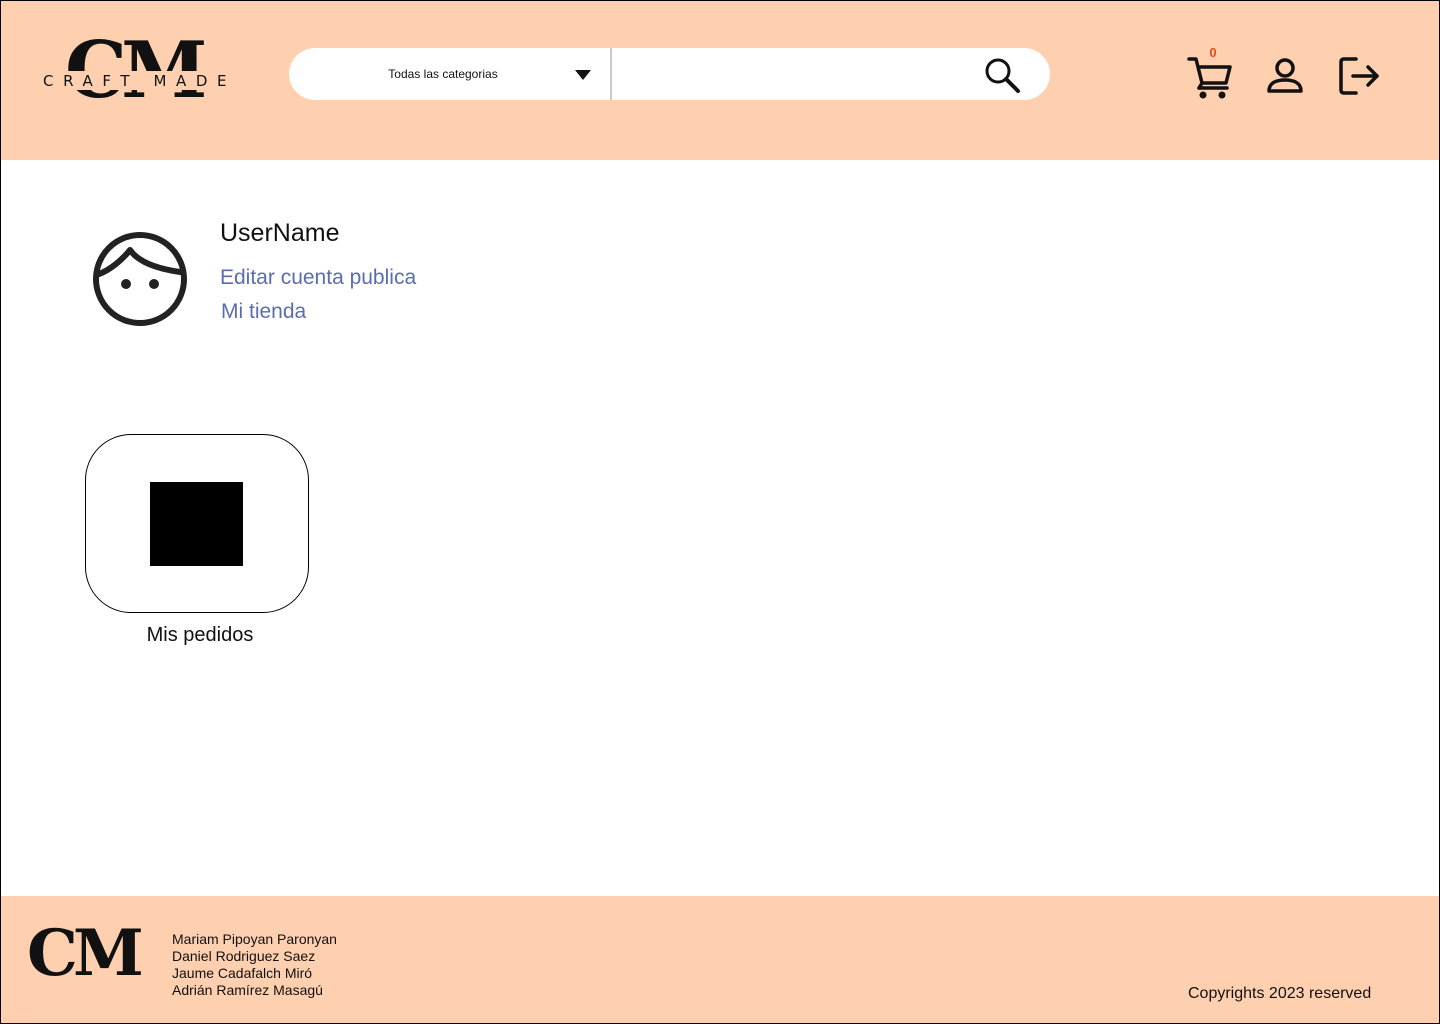 This screenshot has height=1024, width=1440. I want to click on brand-logo: CM CRAFT MADE, so click(141, 73).